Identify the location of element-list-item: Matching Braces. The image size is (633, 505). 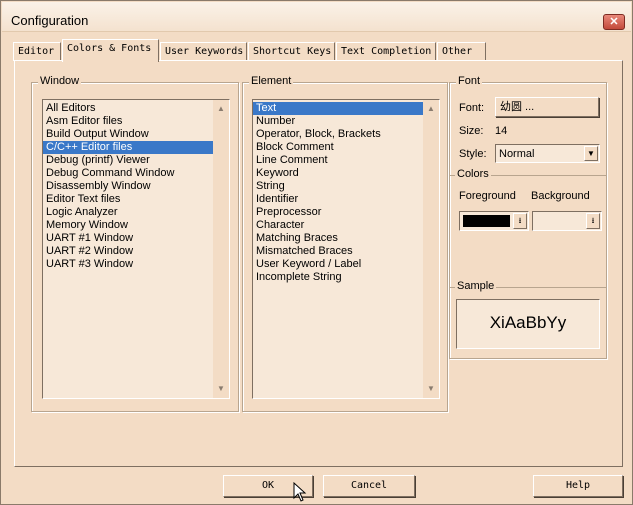
(338, 238).